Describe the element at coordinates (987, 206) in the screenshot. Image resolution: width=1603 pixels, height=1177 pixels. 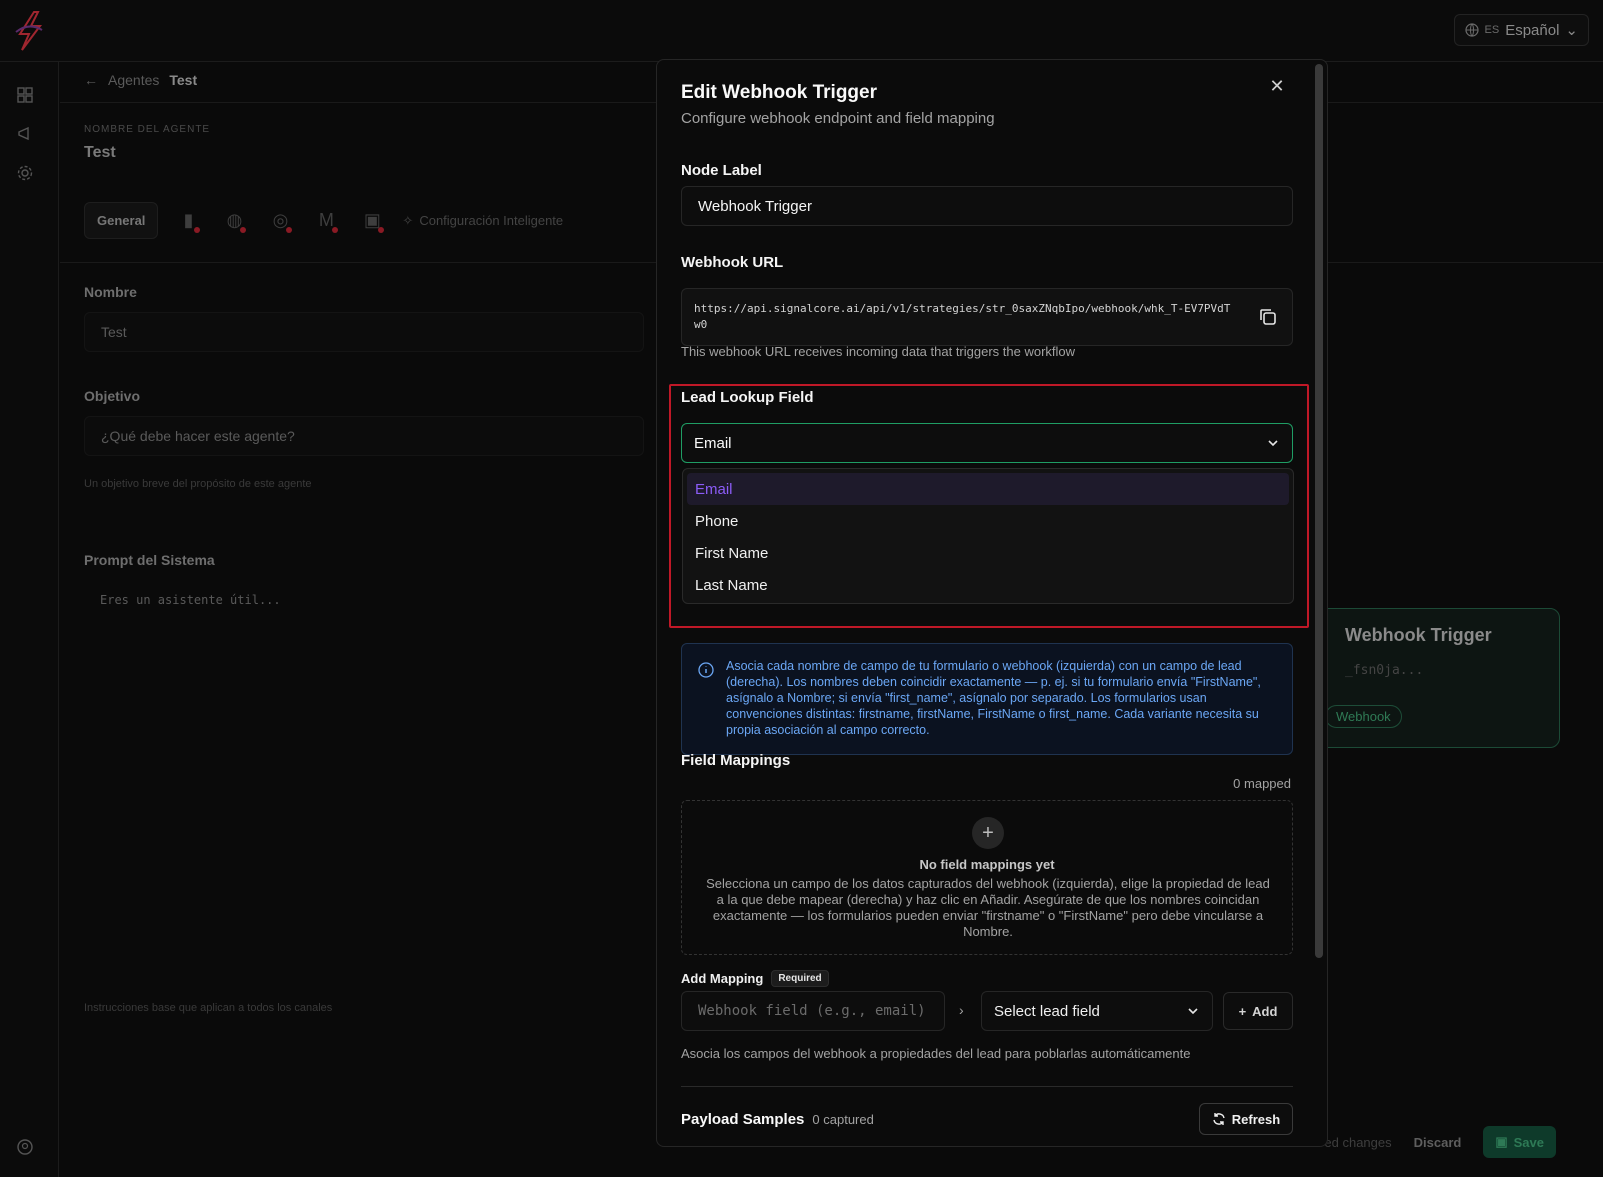
I see `node-label-input: Webhook Trigger` at that location.